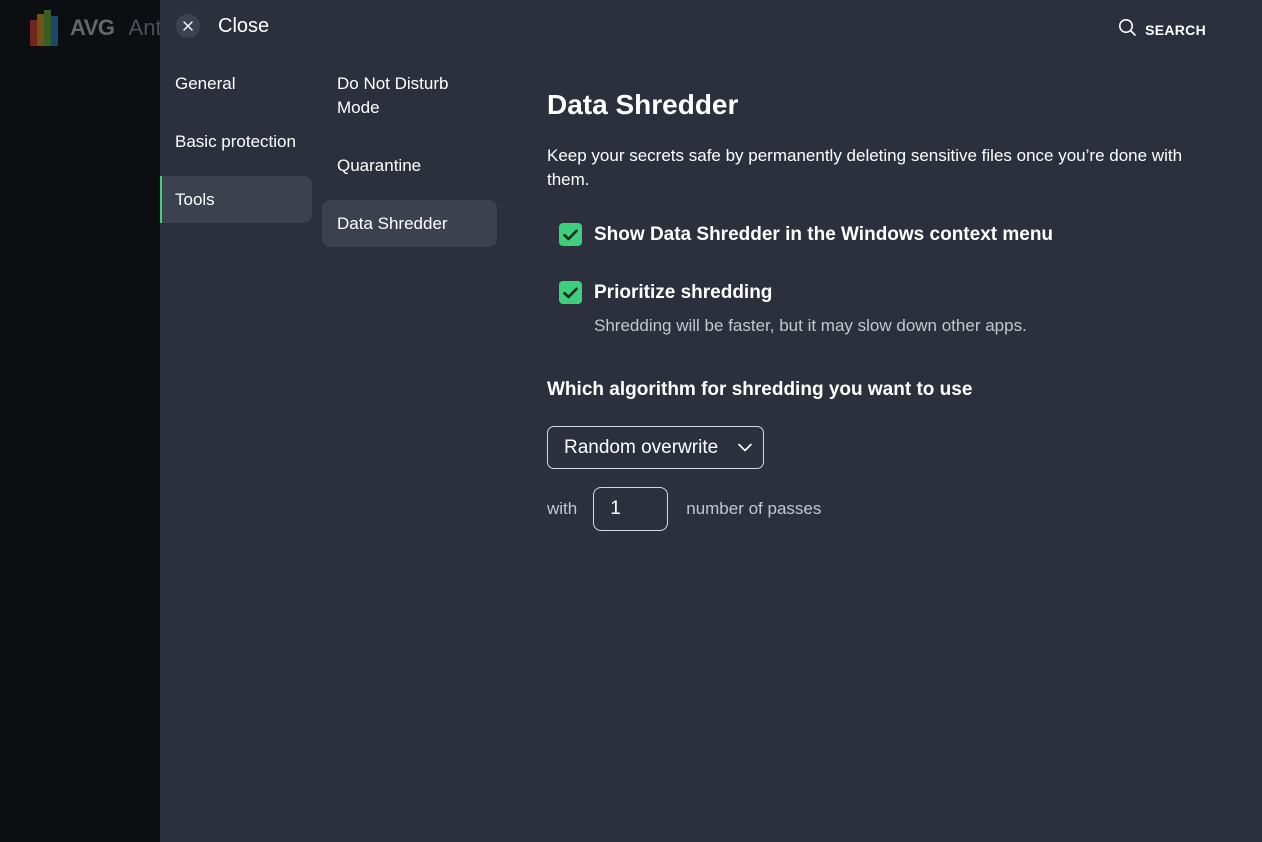 The image size is (1262, 842). What do you see at coordinates (92, 27) in the screenshot?
I see `avg-logo-text: AVG` at bounding box center [92, 27].